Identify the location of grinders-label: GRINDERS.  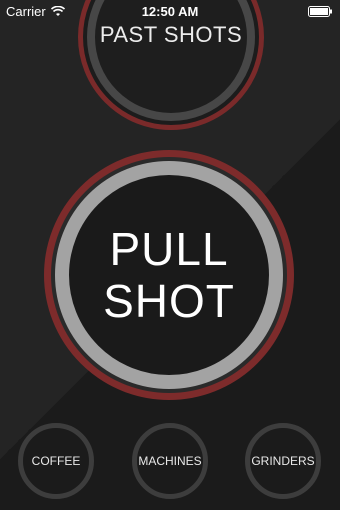
(283, 461).